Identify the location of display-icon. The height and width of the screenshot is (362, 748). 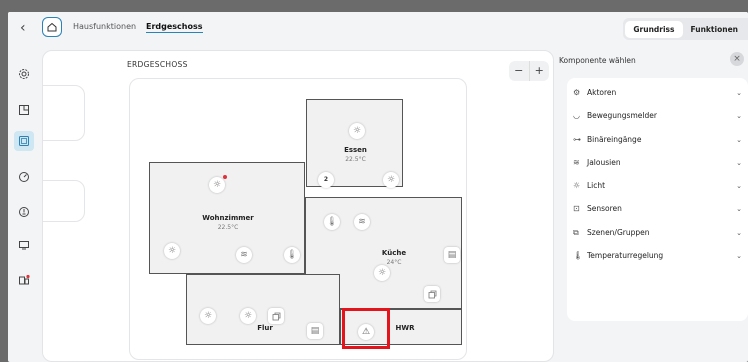
(24, 245).